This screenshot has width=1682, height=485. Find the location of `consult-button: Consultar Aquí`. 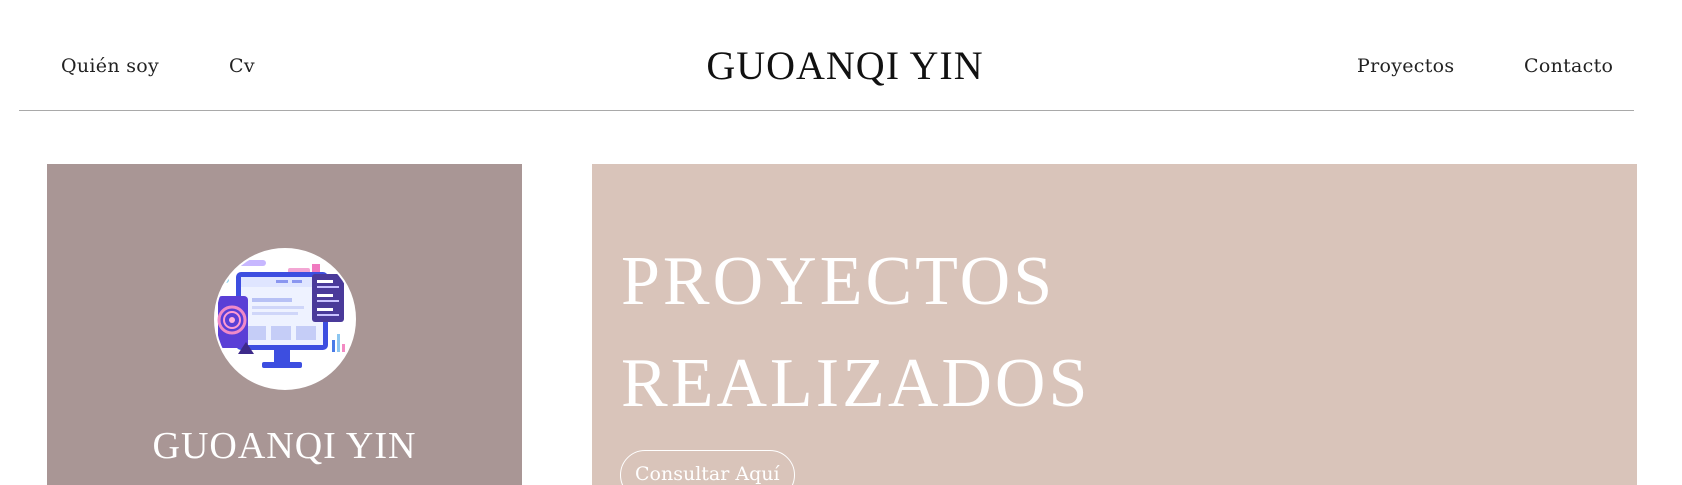

consult-button: Consultar Aquí is located at coordinates (707, 467).